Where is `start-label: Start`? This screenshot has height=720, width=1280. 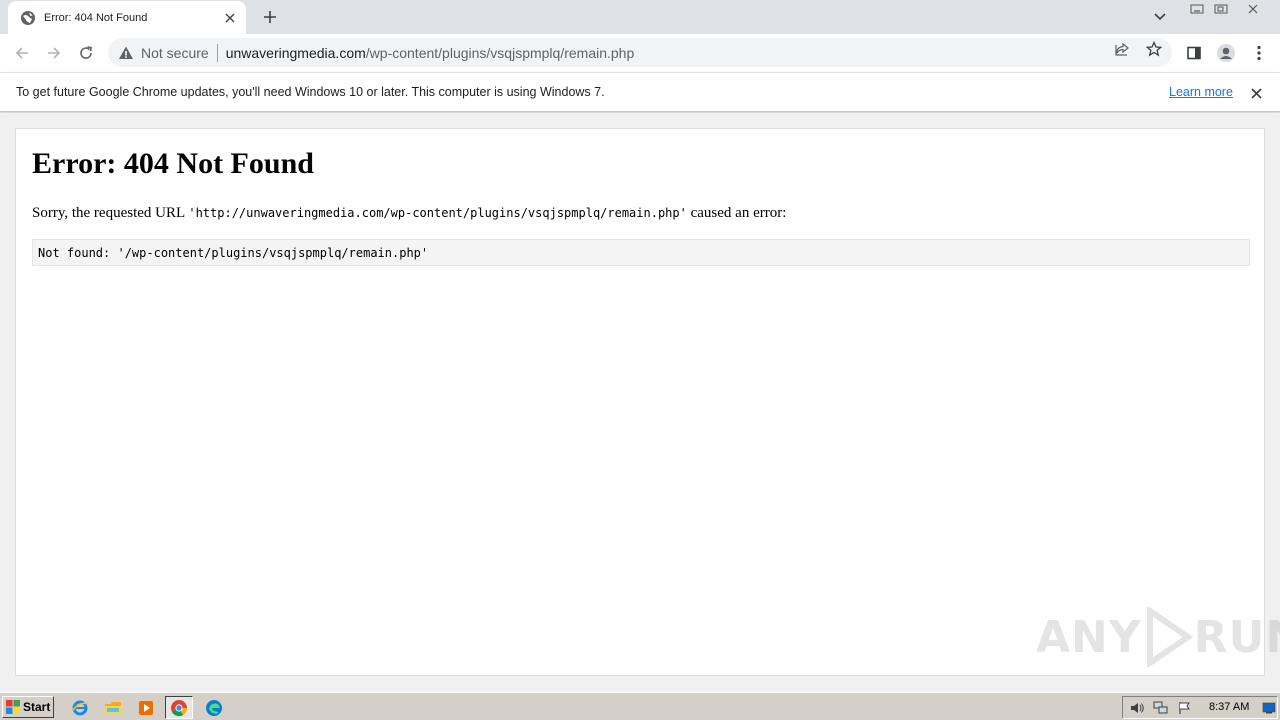
start-label: Start is located at coordinates (37, 707).